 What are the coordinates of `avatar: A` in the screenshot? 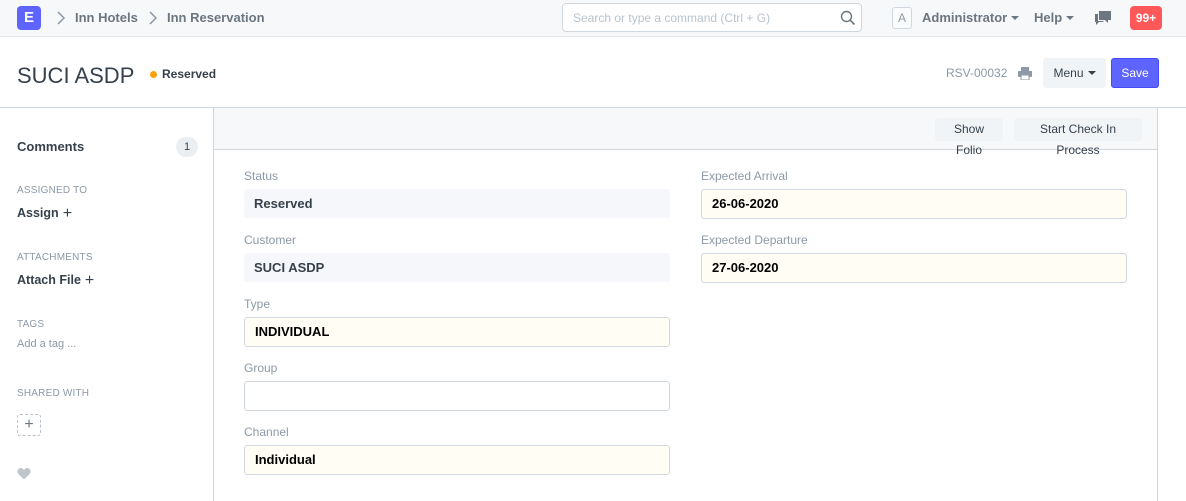 It's located at (902, 18).